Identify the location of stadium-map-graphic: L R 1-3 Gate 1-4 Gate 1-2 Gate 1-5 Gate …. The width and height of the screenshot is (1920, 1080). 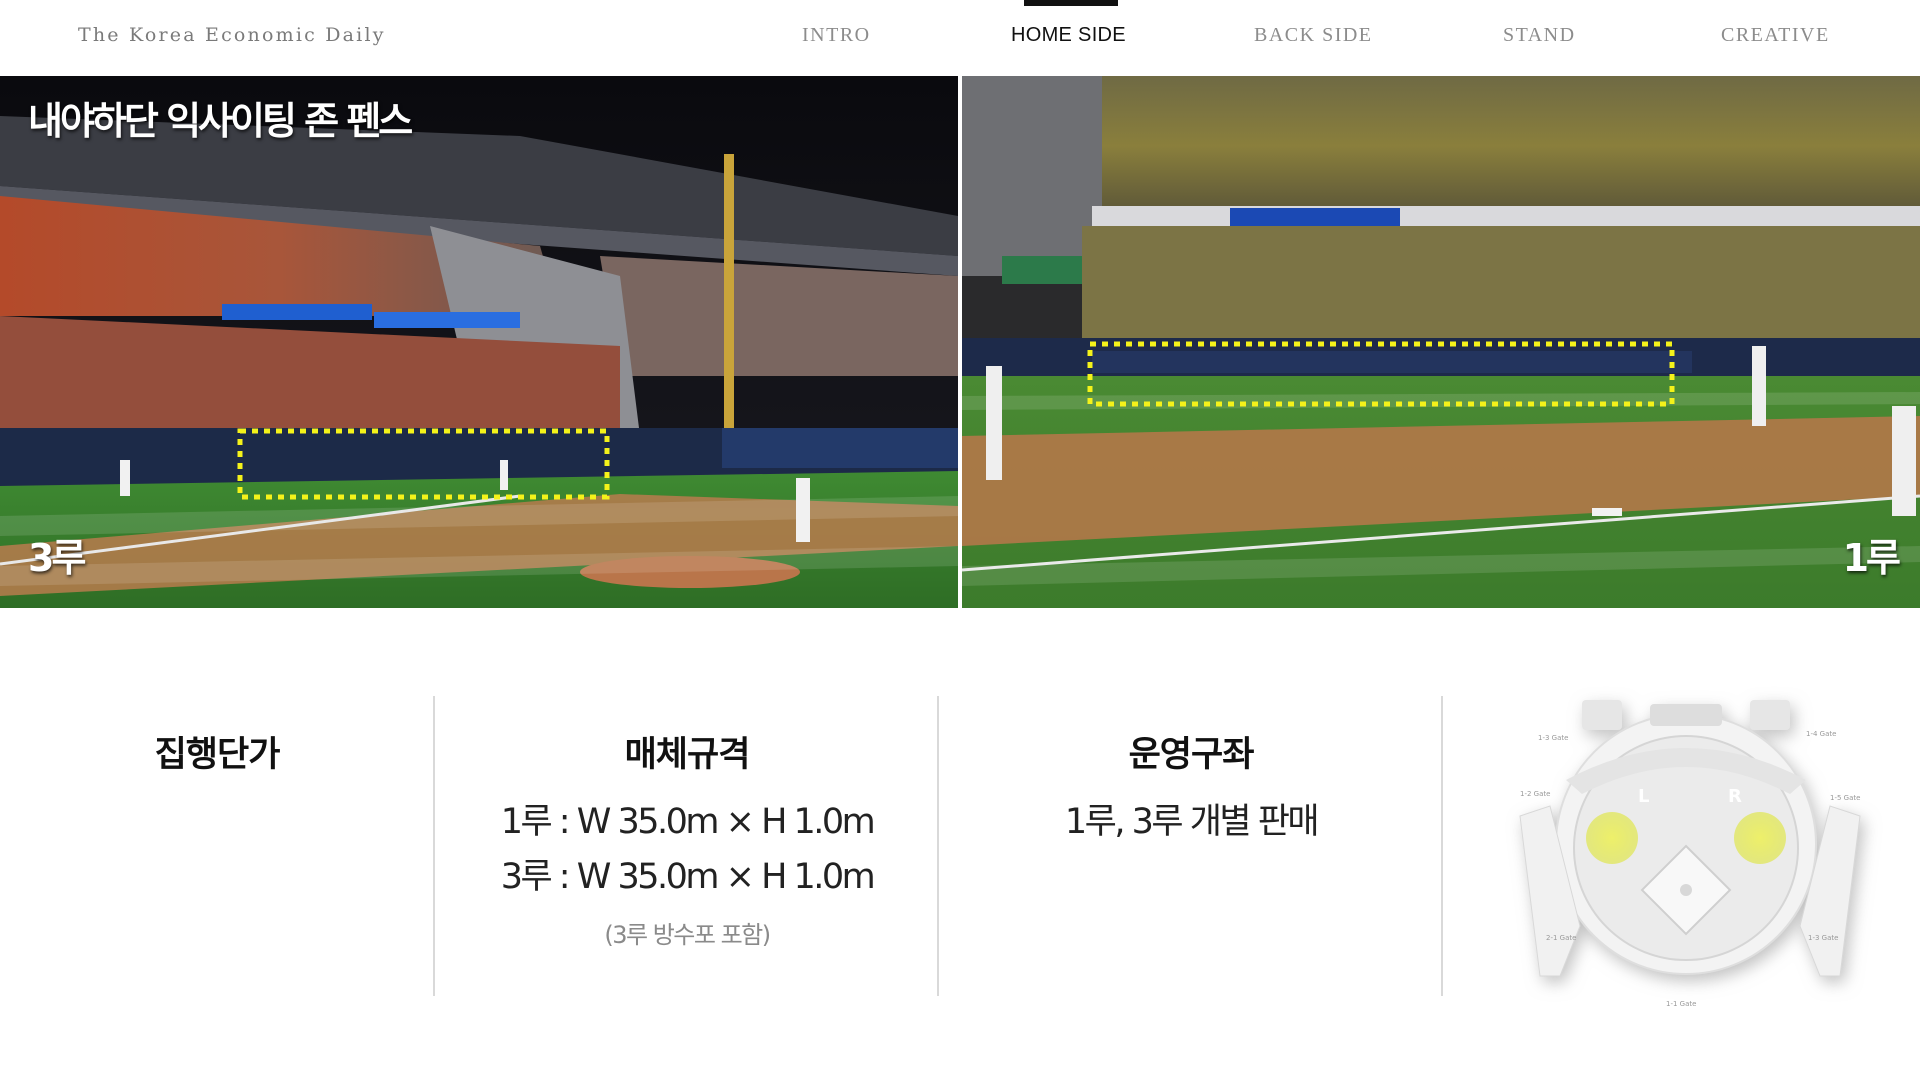
(1690, 854).